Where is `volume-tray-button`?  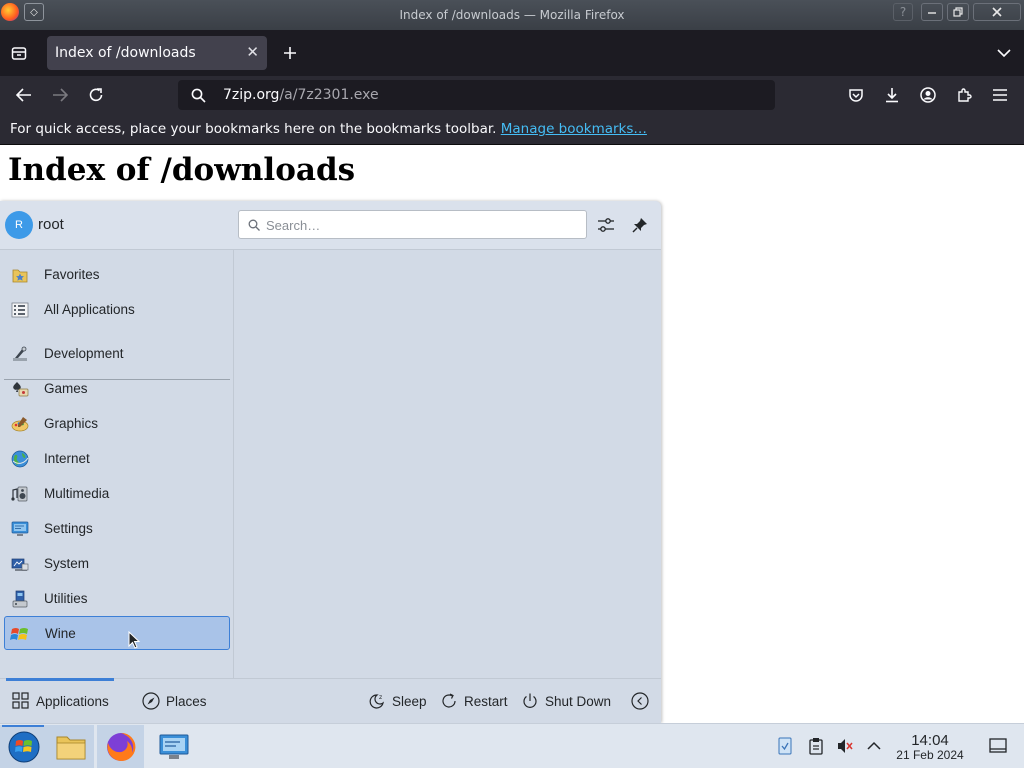 volume-tray-button is located at coordinates (845, 746).